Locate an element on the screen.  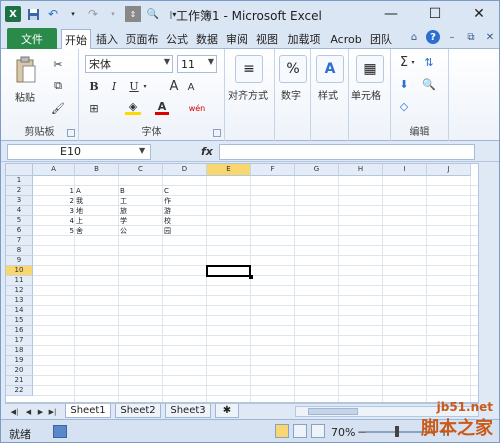
active-cell-cursor is located at coordinates (228, 271).